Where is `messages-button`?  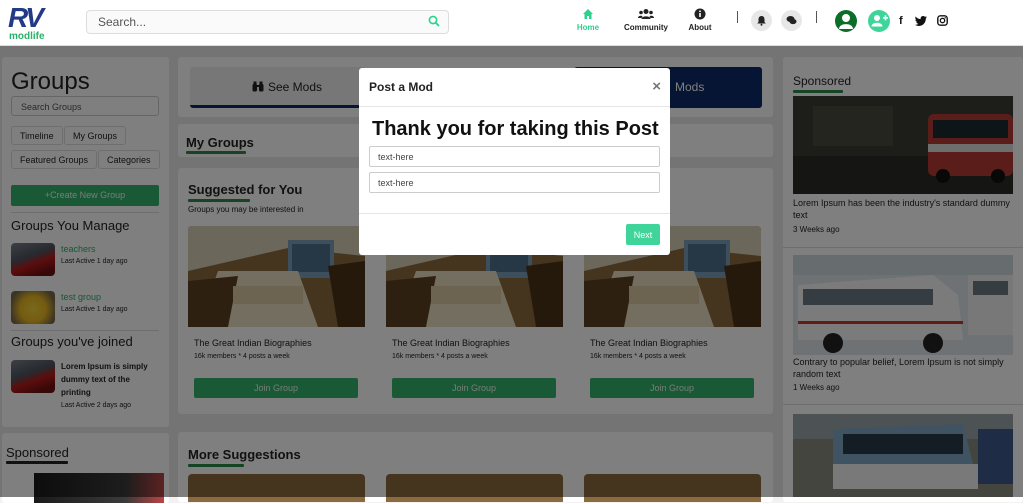
messages-button is located at coordinates (791, 20).